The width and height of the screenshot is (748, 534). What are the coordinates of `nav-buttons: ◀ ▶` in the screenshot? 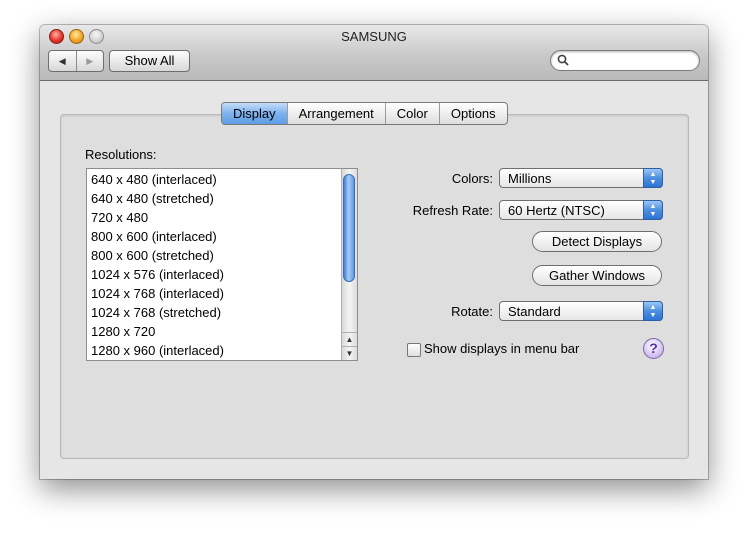 It's located at (76, 61).